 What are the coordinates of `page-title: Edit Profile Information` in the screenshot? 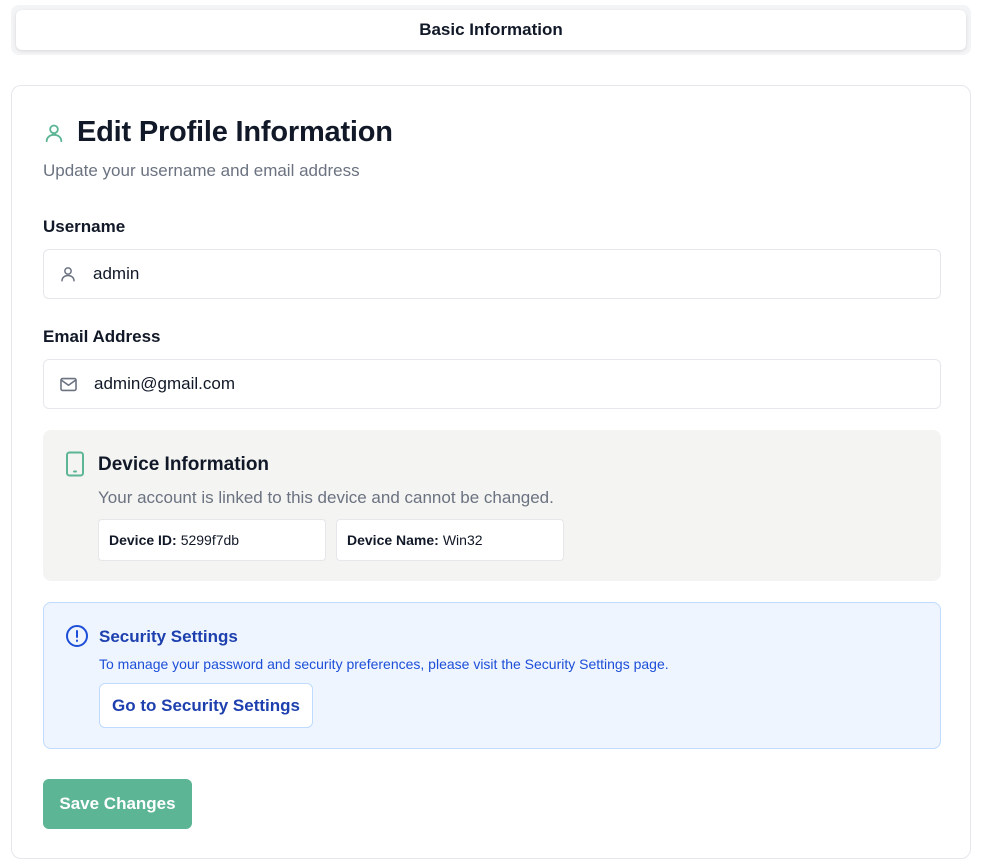 It's located at (235, 132).